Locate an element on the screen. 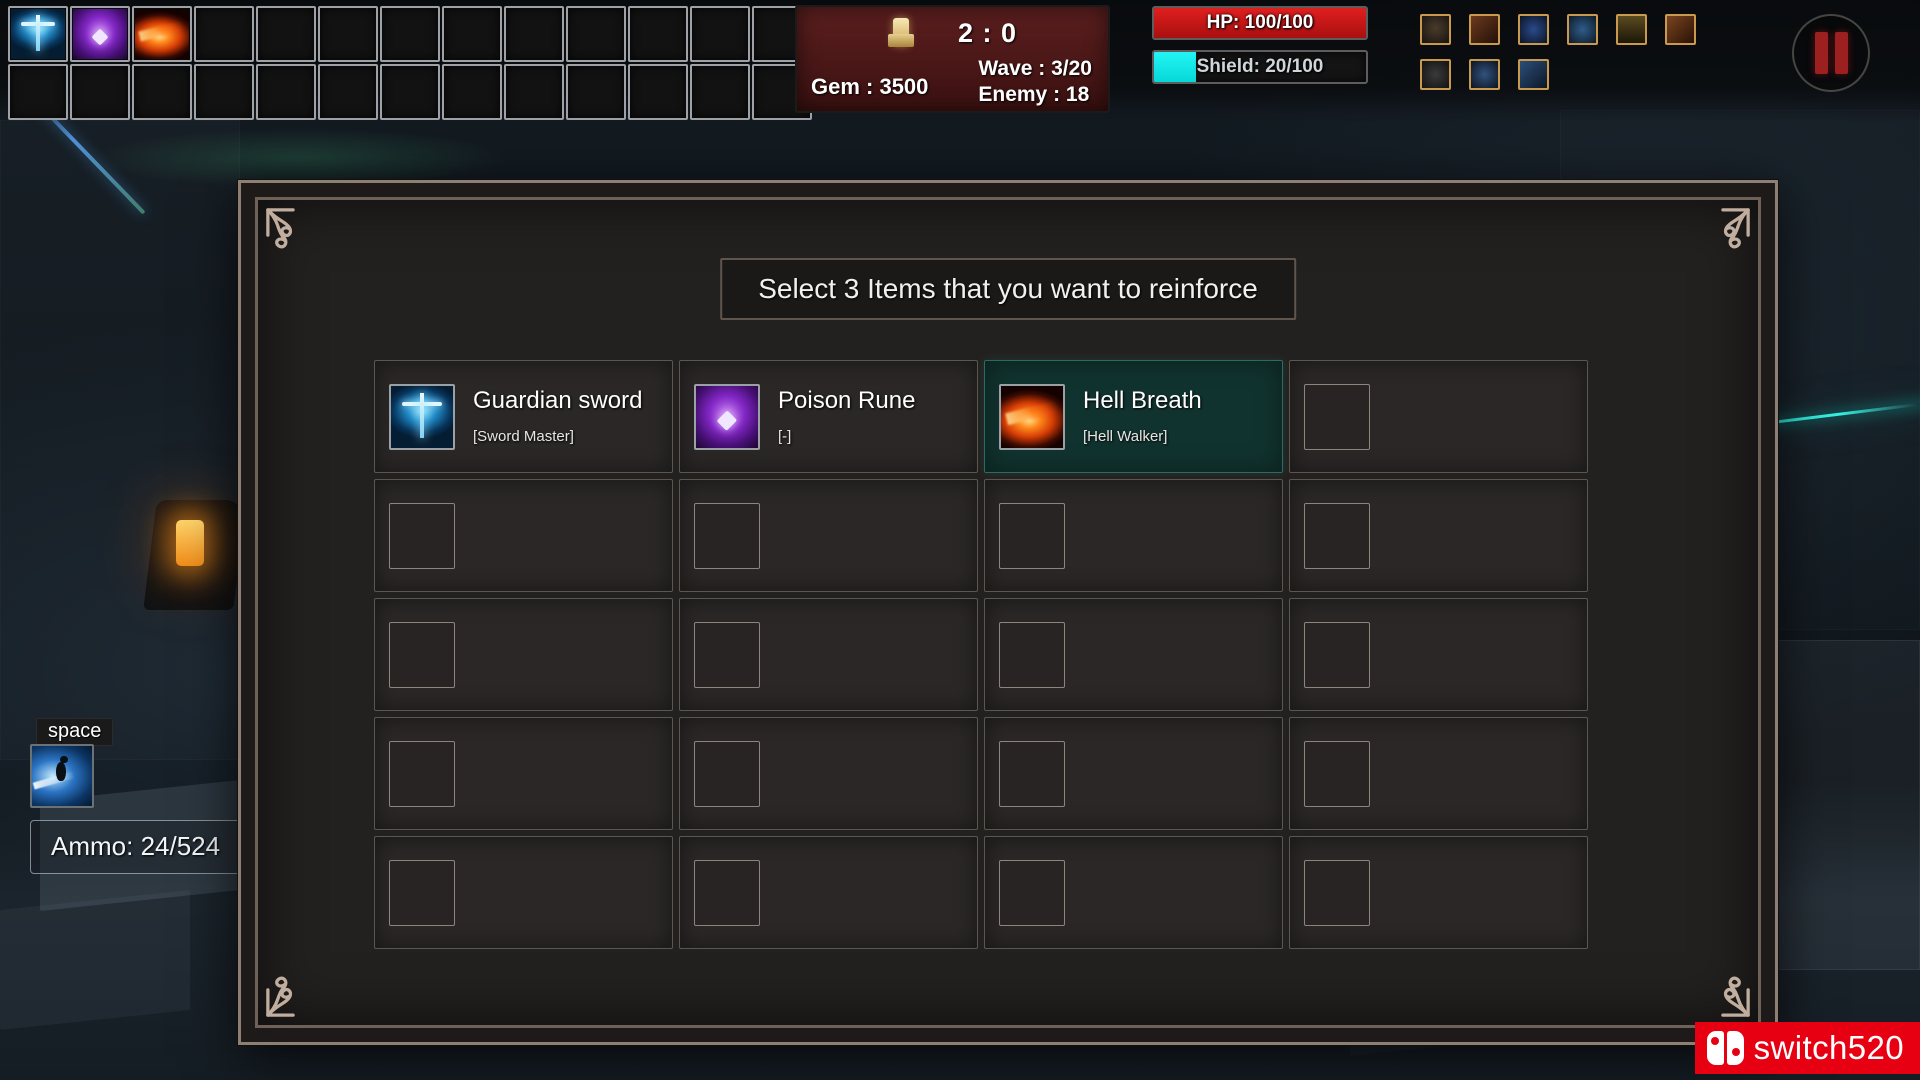 Image resolution: width=1920 pixels, height=1080 pixels. skill-slot-bar is located at coordinates (1558, 59).